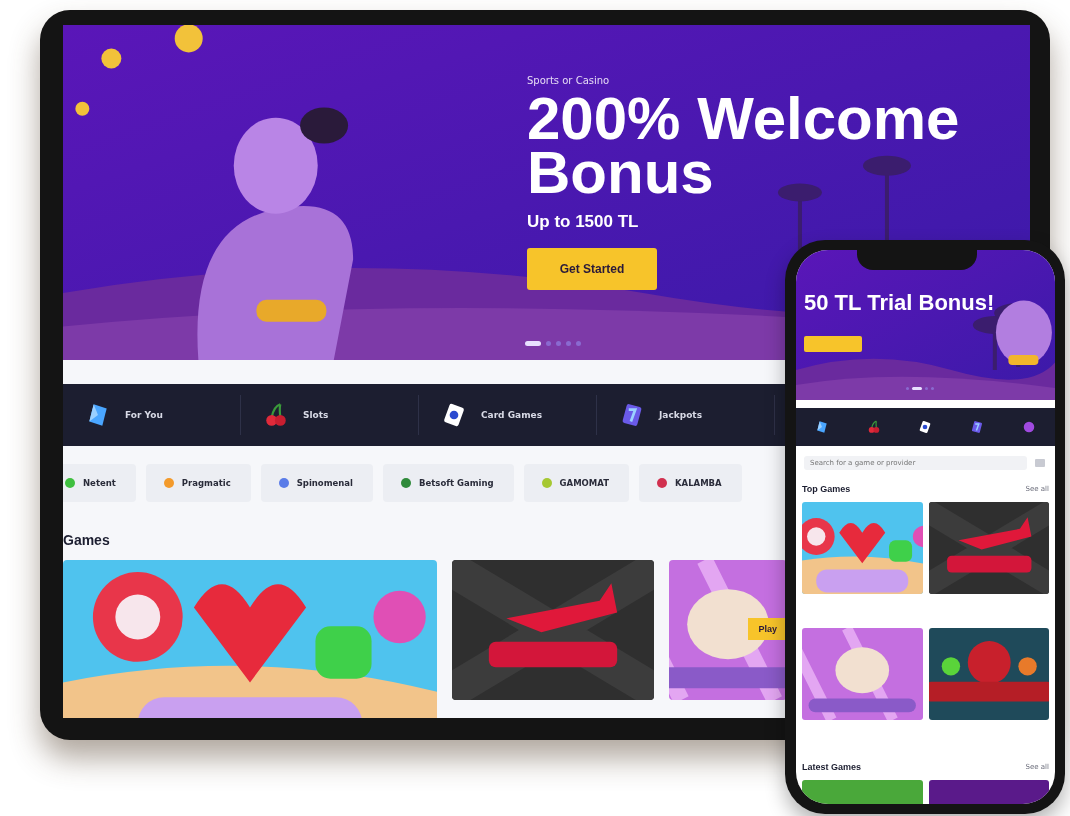  I want to click on provider-name: Betsoft Gaming, so click(456, 483).